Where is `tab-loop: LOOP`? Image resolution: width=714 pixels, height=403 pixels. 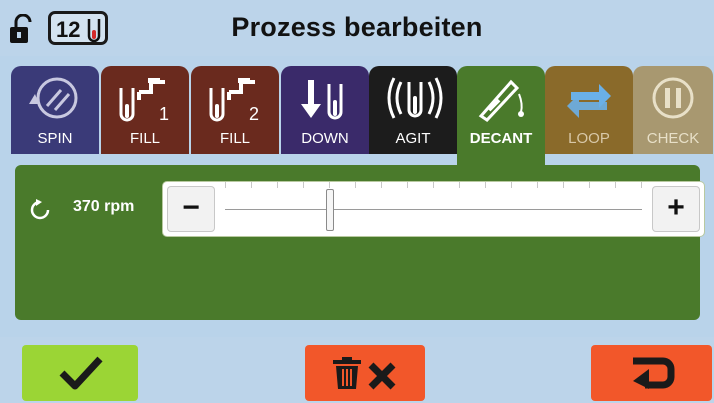 tab-loop: LOOP is located at coordinates (589, 110).